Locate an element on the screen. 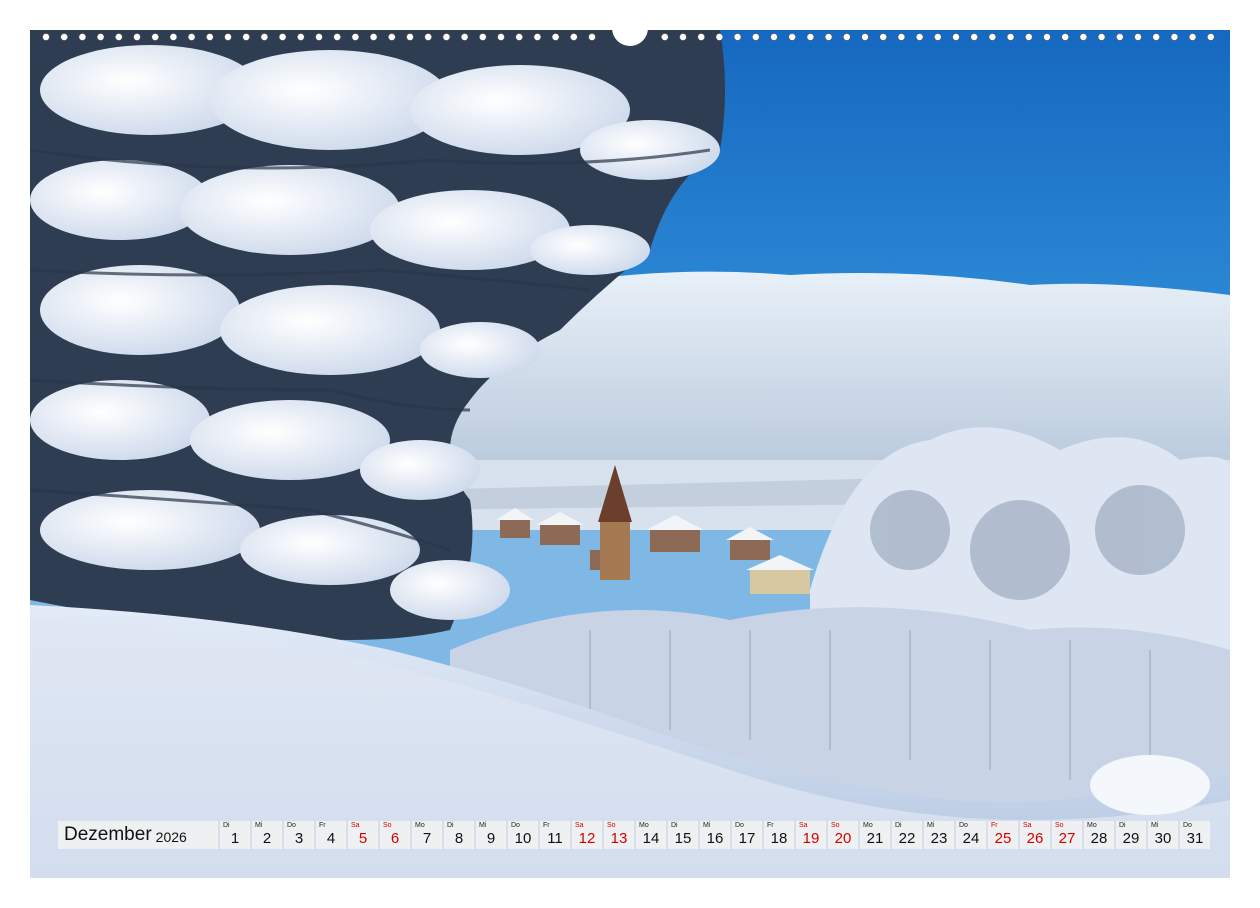  day-number: 29 is located at coordinates (1131, 838).